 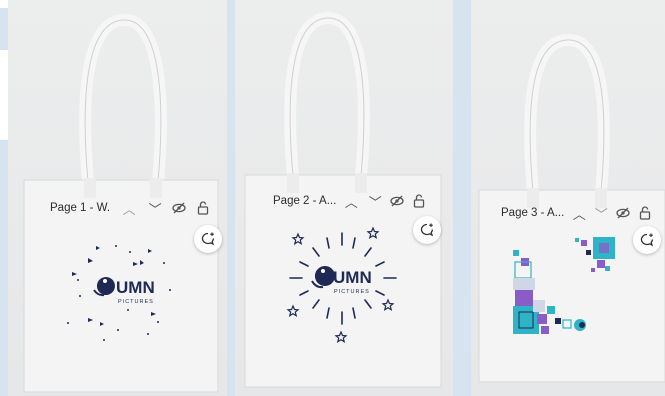 I want to click on umn-logo-design-1: UMN PICTURES, so click(x=119, y=293).